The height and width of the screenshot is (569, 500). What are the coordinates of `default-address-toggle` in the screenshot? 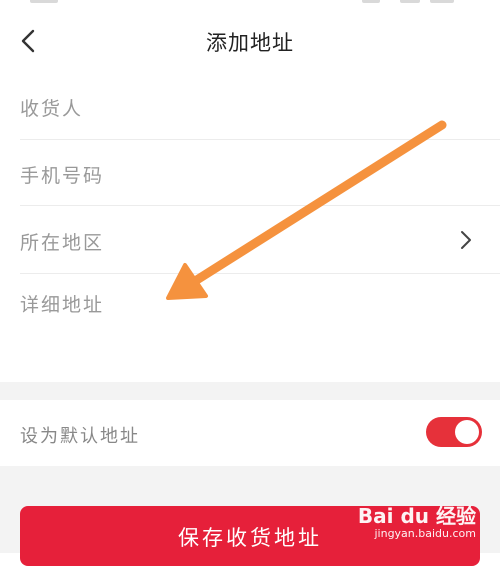 It's located at (454, 432).